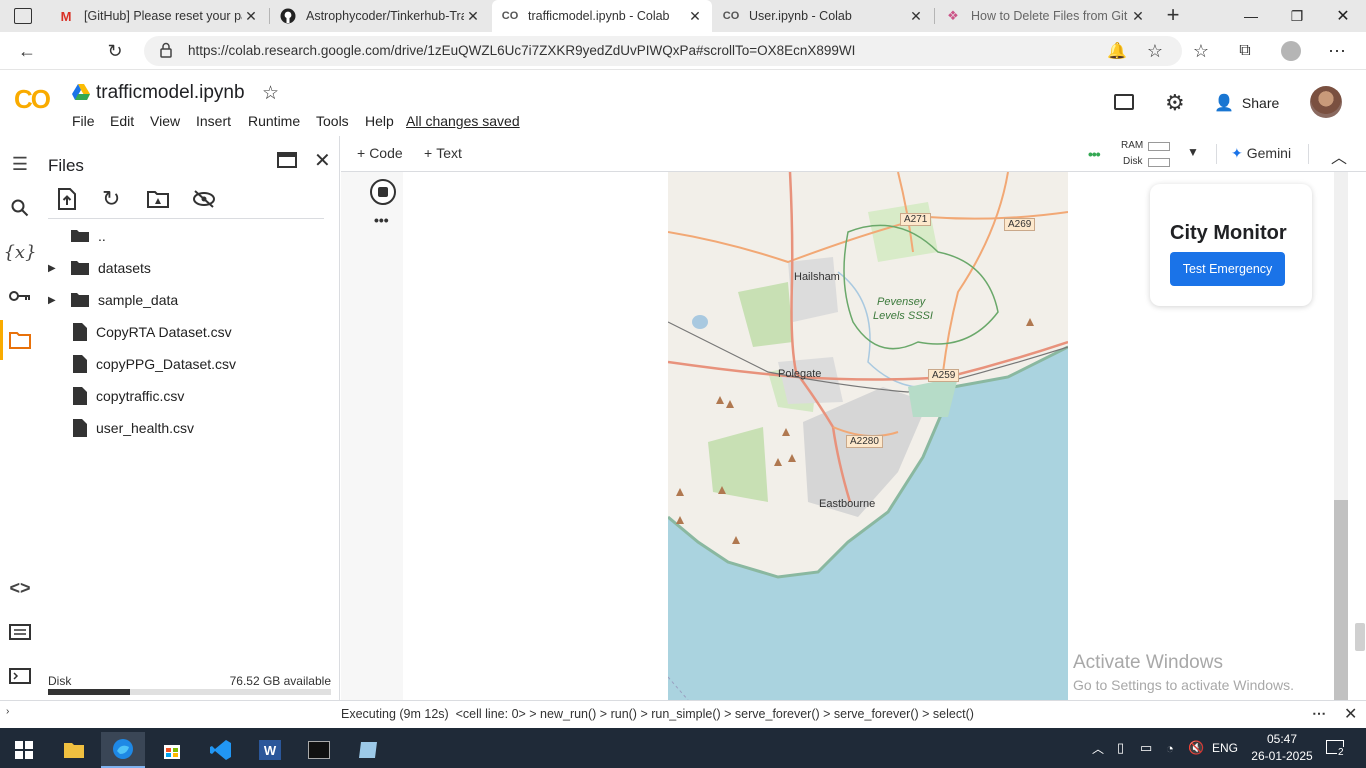  Describe the element at coordinates (20, 252) in the screenshot. I see `variables-icon: {x}` at that location.